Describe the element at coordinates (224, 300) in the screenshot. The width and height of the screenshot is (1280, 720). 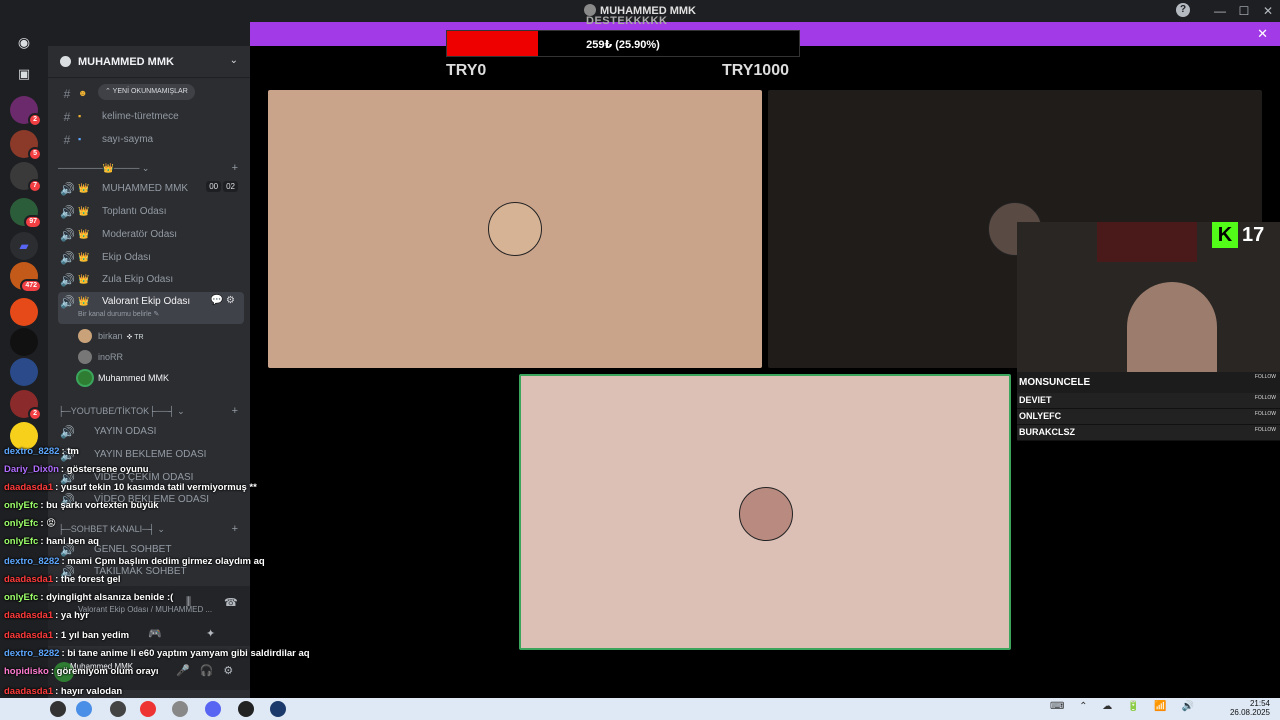
I see `channel-actions: 💬⚙` at that location.